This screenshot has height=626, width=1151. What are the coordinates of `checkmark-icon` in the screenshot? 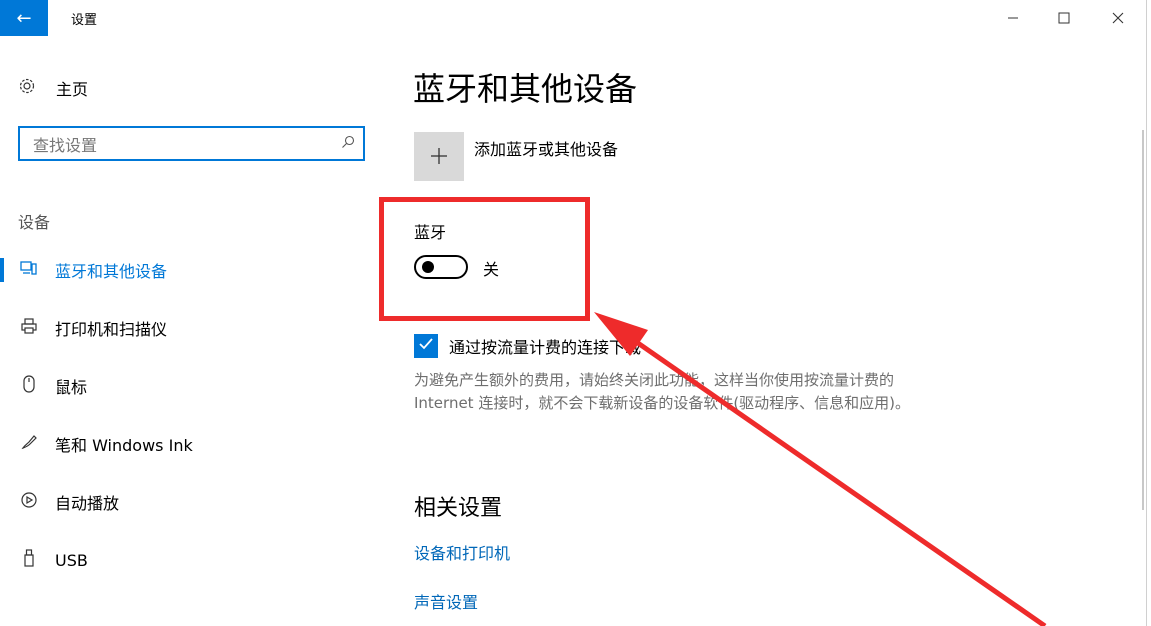 It's located at (426, 346).